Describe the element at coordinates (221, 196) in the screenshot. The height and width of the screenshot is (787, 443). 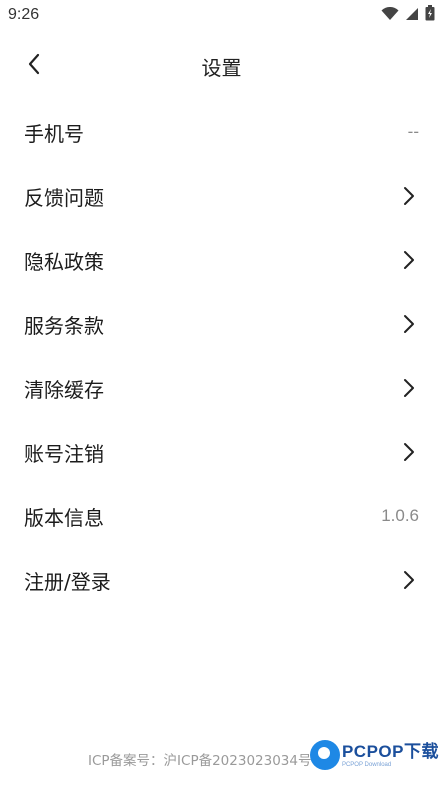
I see `settings-row-feedback: 反馈问题` at that location.